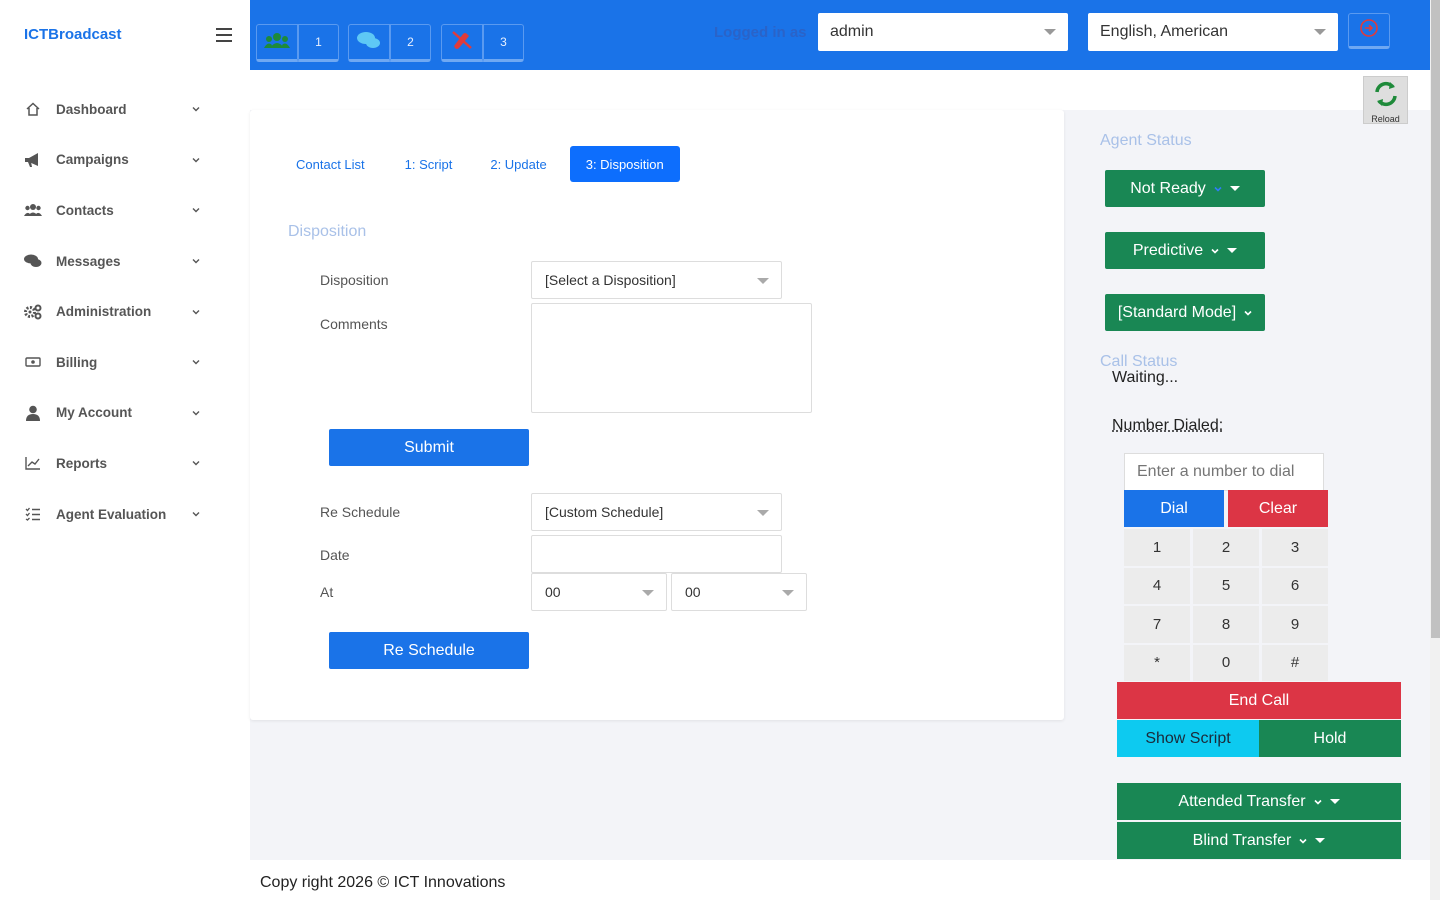 This screenshot has width=1440, height=900. Describe the element at coordinates (1295, 624) in the screenshot. I see `keypad-key-9: 9` at that location.